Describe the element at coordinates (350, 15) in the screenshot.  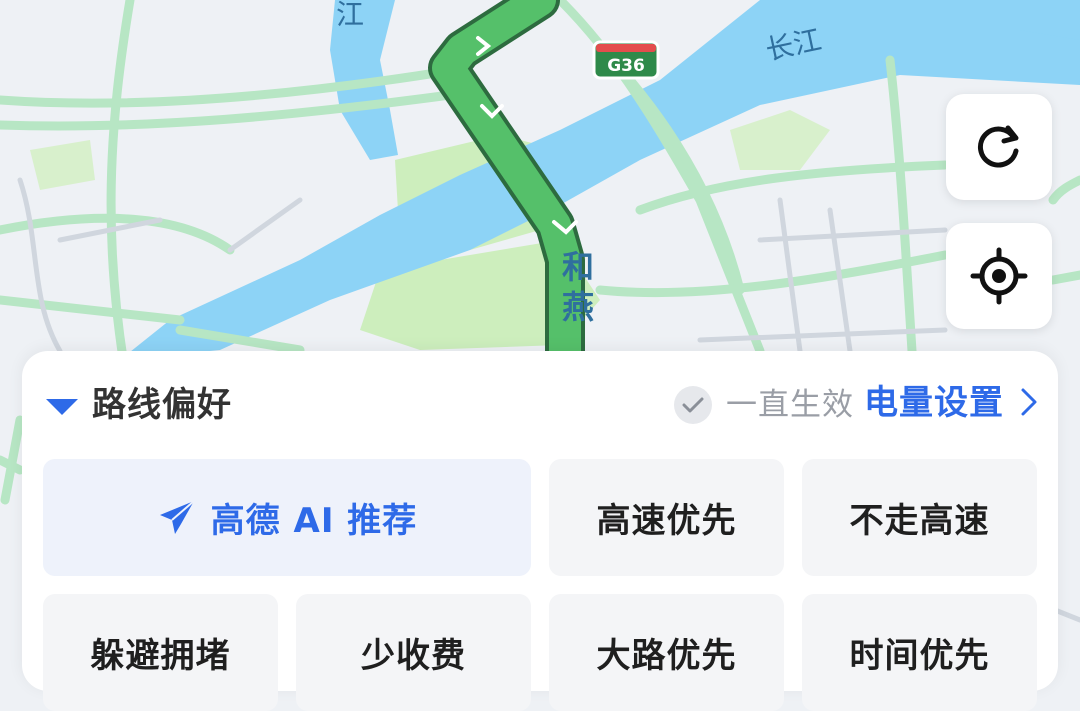
I see `river-label-left: 江` at that location.